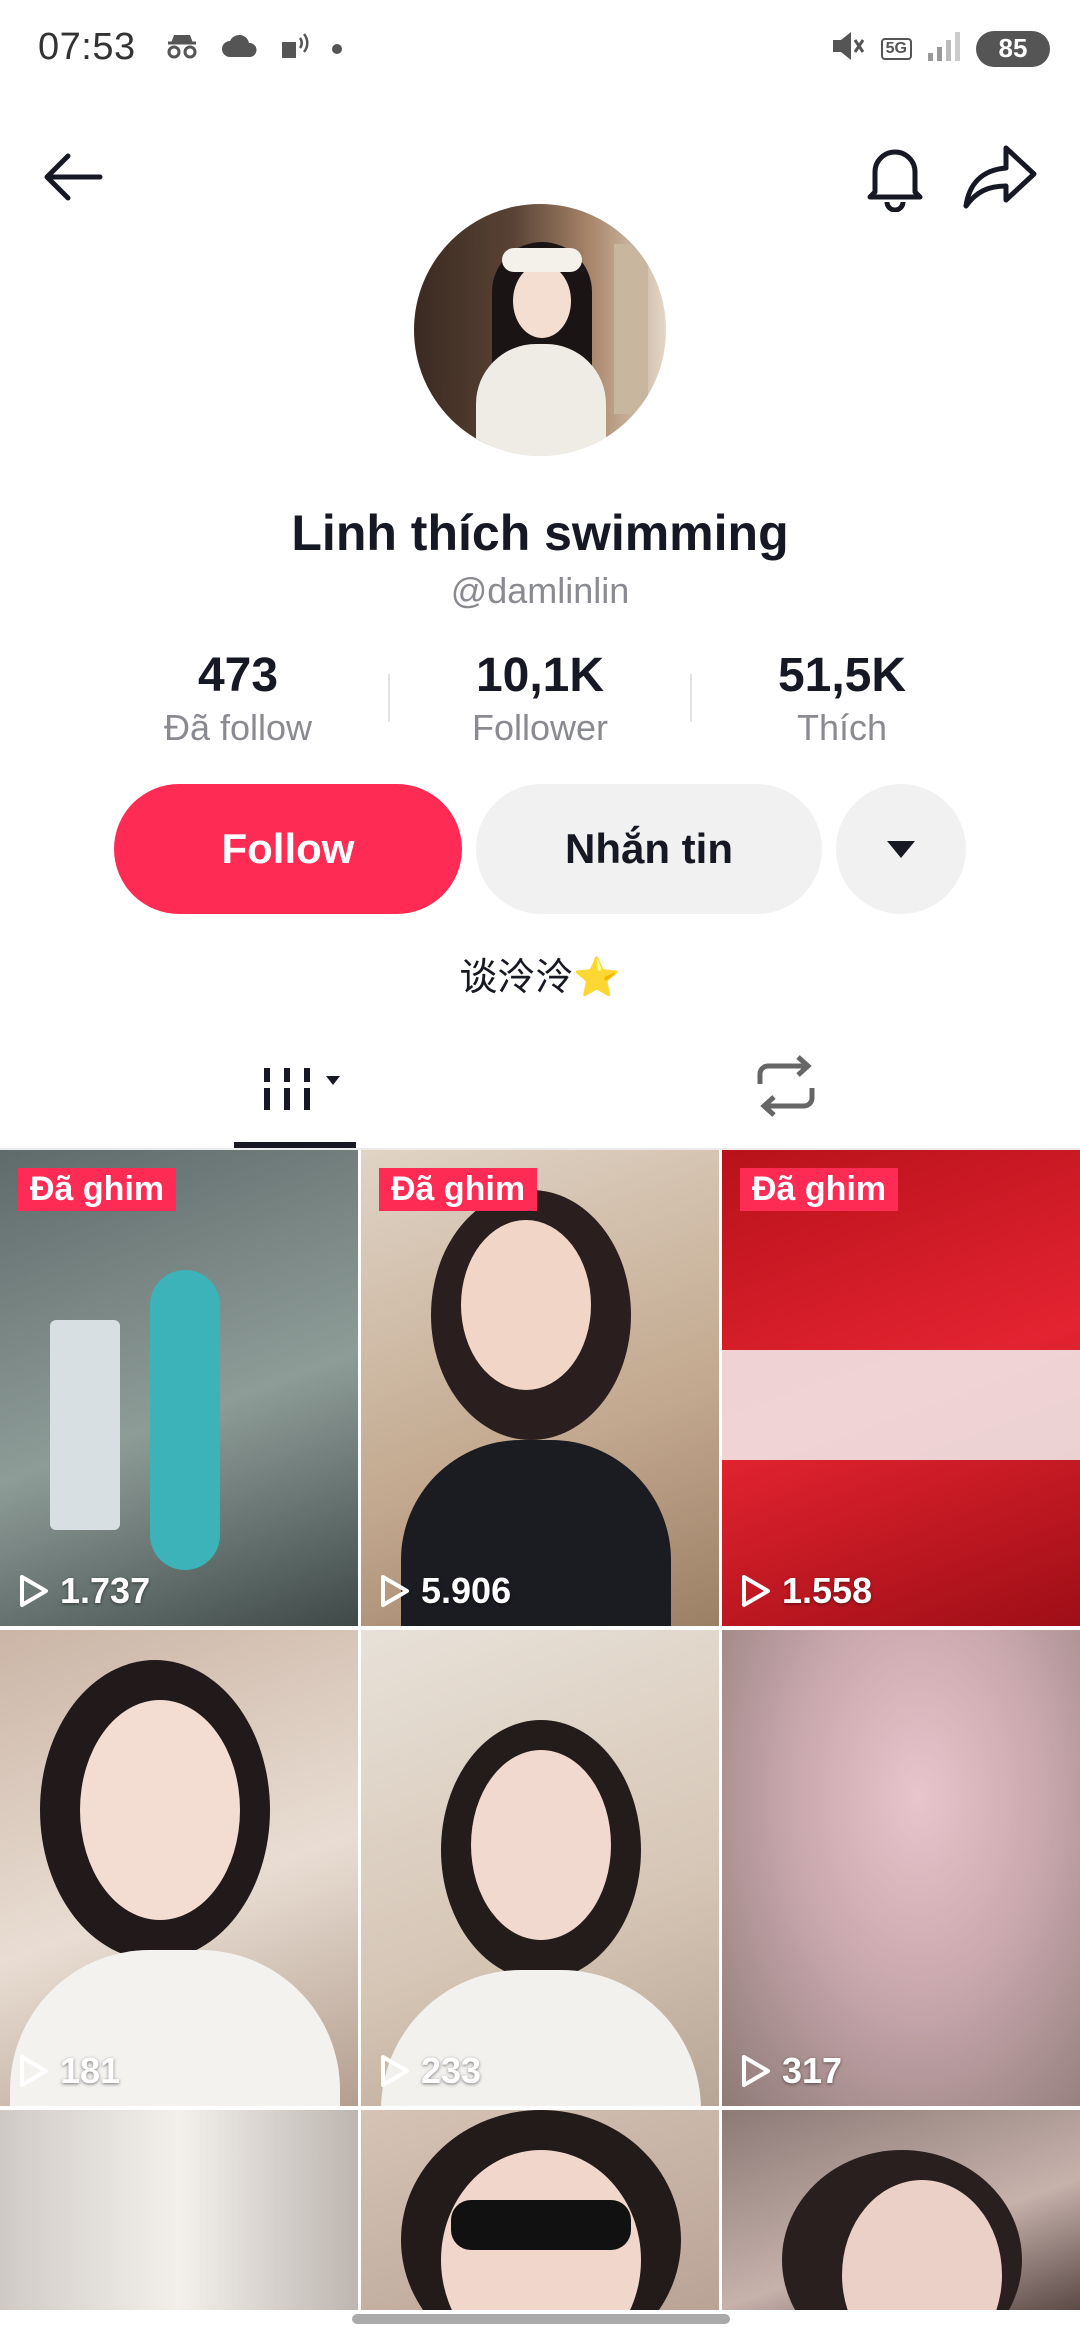 This screenshot has height=2340, width=1080. Describe the element at coordinates (105, 1590) in the screenshot. I see `view-count-value: 1.737` at that location.